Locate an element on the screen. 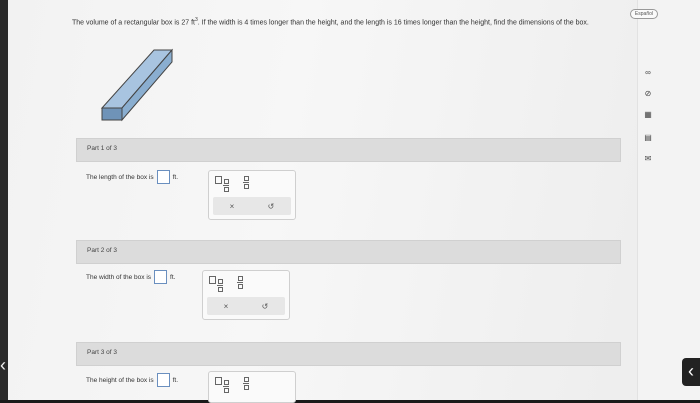 The width and height of the screenshot is (700, 403). part-3-unit: ft. is located at coordinates (175, 380).